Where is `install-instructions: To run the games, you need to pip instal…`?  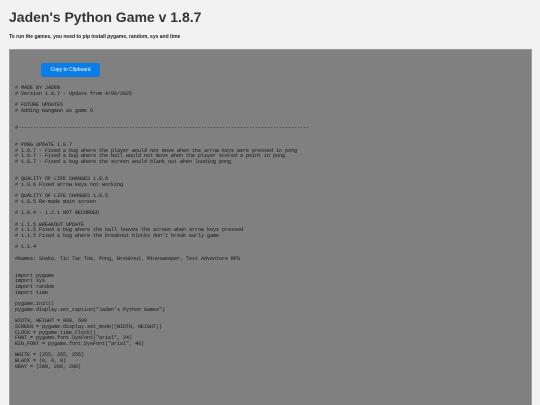 install-instructions: To run the games, you need to pip instal… is located at coordinates (95, 37).